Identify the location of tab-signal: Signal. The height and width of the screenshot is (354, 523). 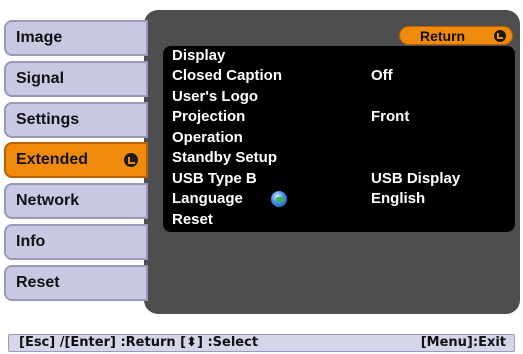
(76, 79).